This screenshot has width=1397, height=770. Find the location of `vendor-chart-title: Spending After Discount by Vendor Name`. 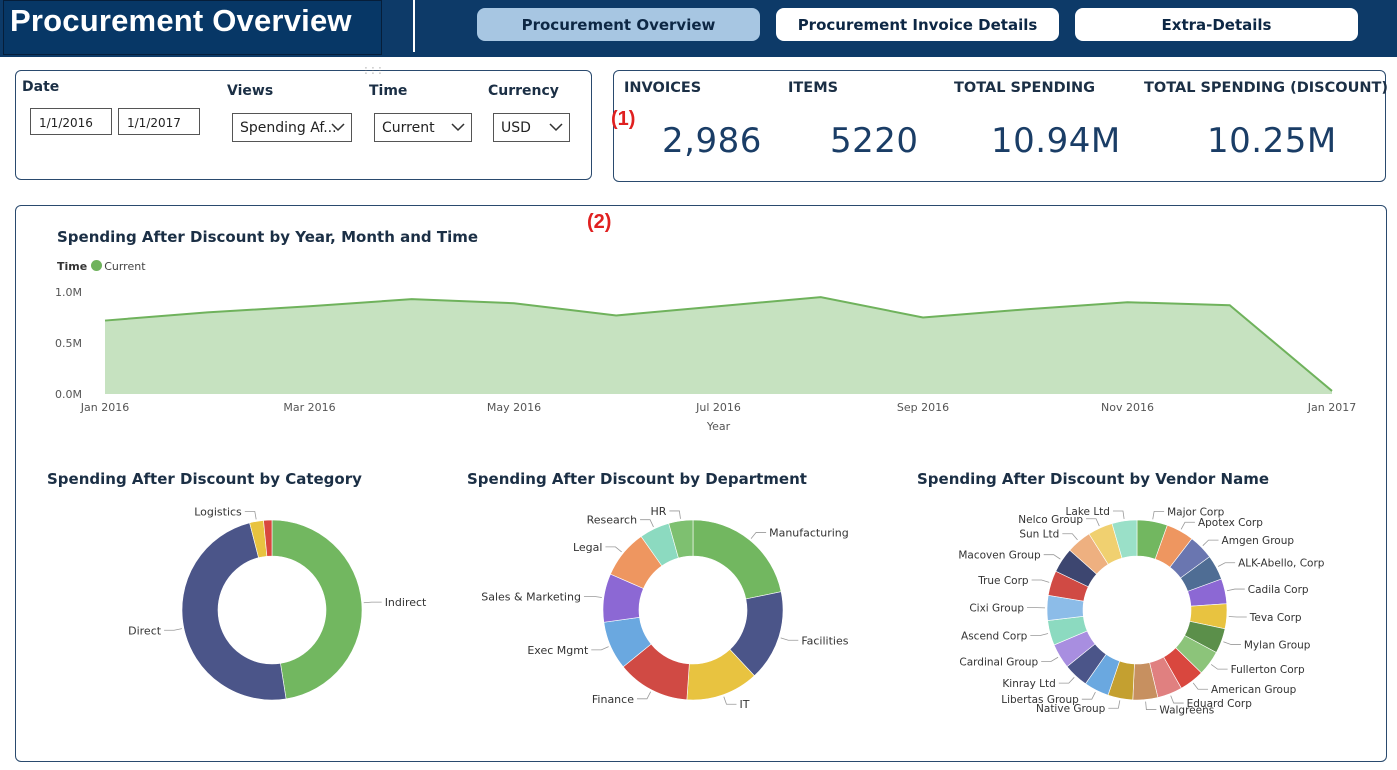

vendor-chart-title: Spending After Discount by Vendor Name is located at coordinates (1093, 479).